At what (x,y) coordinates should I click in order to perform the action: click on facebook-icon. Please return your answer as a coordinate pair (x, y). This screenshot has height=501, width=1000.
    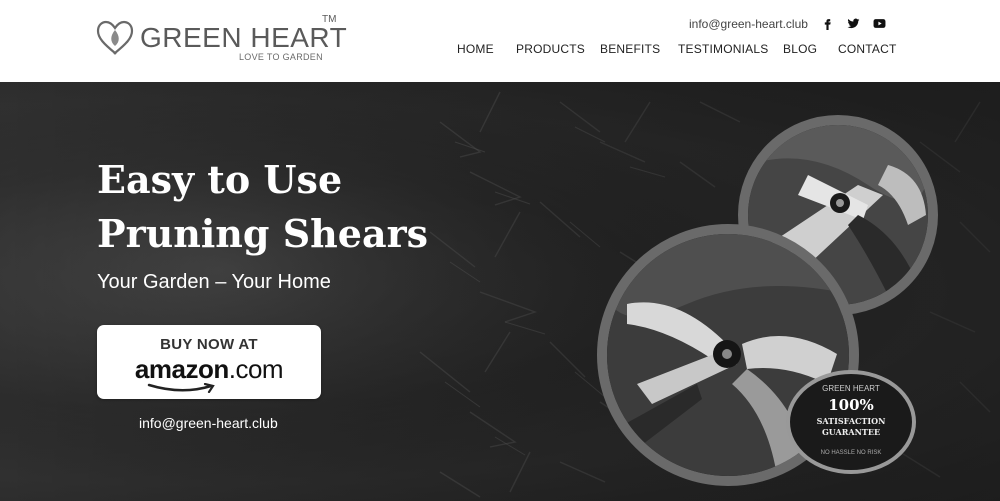
    Looking at the image, I should click on (827, 23).